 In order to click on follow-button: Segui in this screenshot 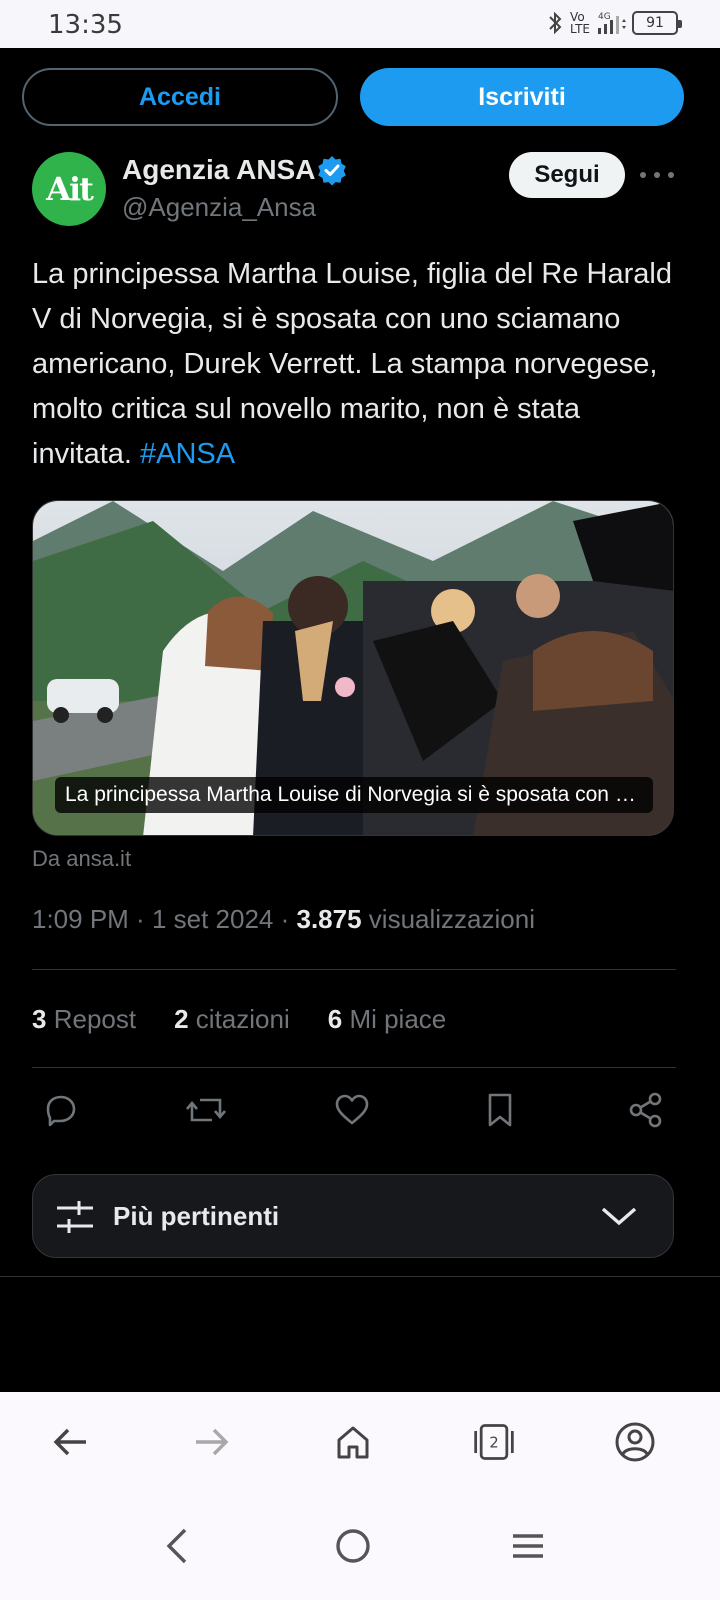, I will do `click(567, 175)`.